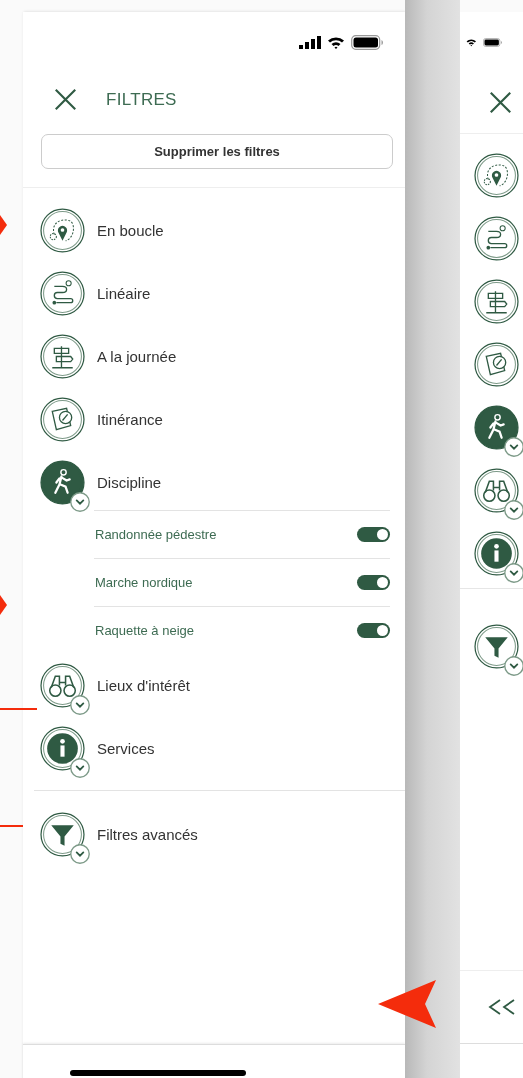  What do you see at coordinates (310, 42) in the screenshot?
I see `signal-icon` at bounding box center [310, 42].